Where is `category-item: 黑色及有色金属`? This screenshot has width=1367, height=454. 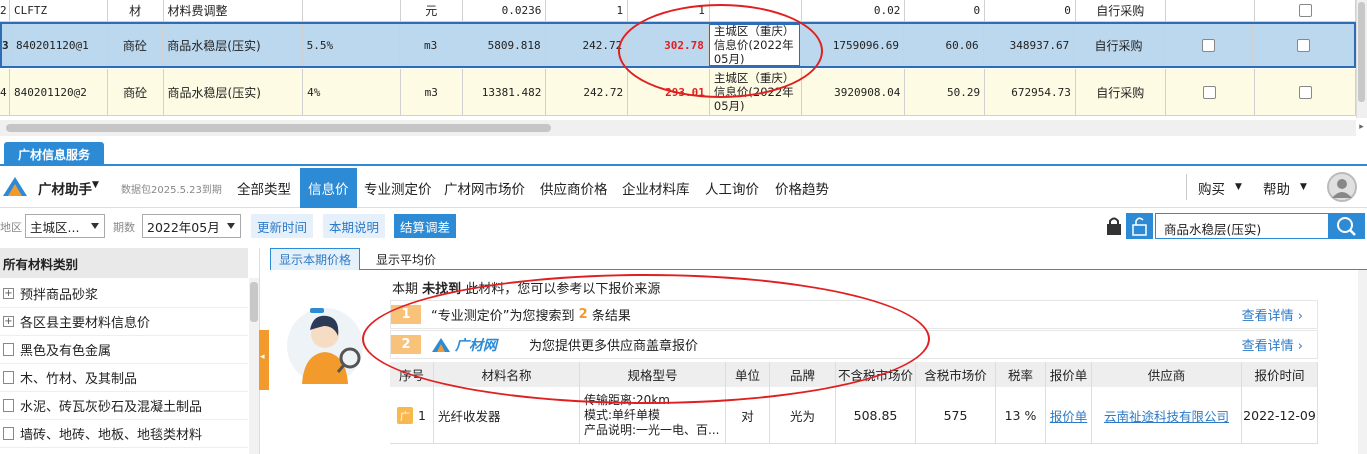 category-item: 黑色及有色金属 is located at coordinates (124, 350).